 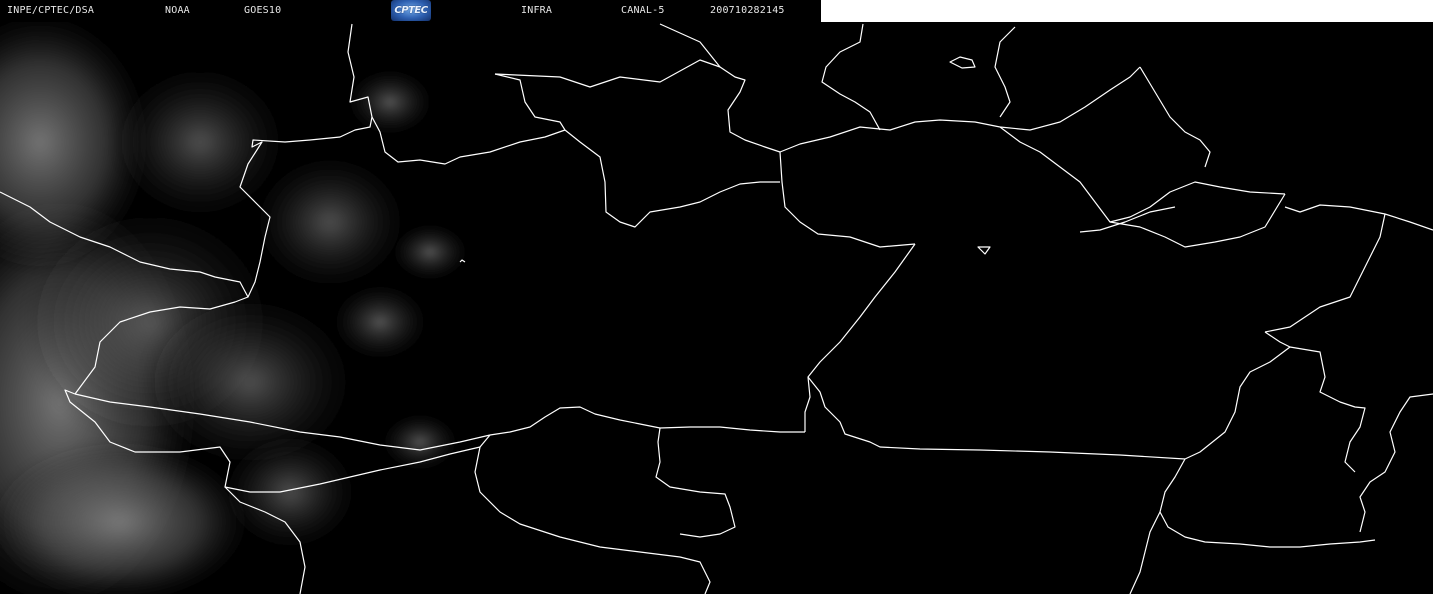 I want to click on border-venezuela-west, so click(x=530, y=102).